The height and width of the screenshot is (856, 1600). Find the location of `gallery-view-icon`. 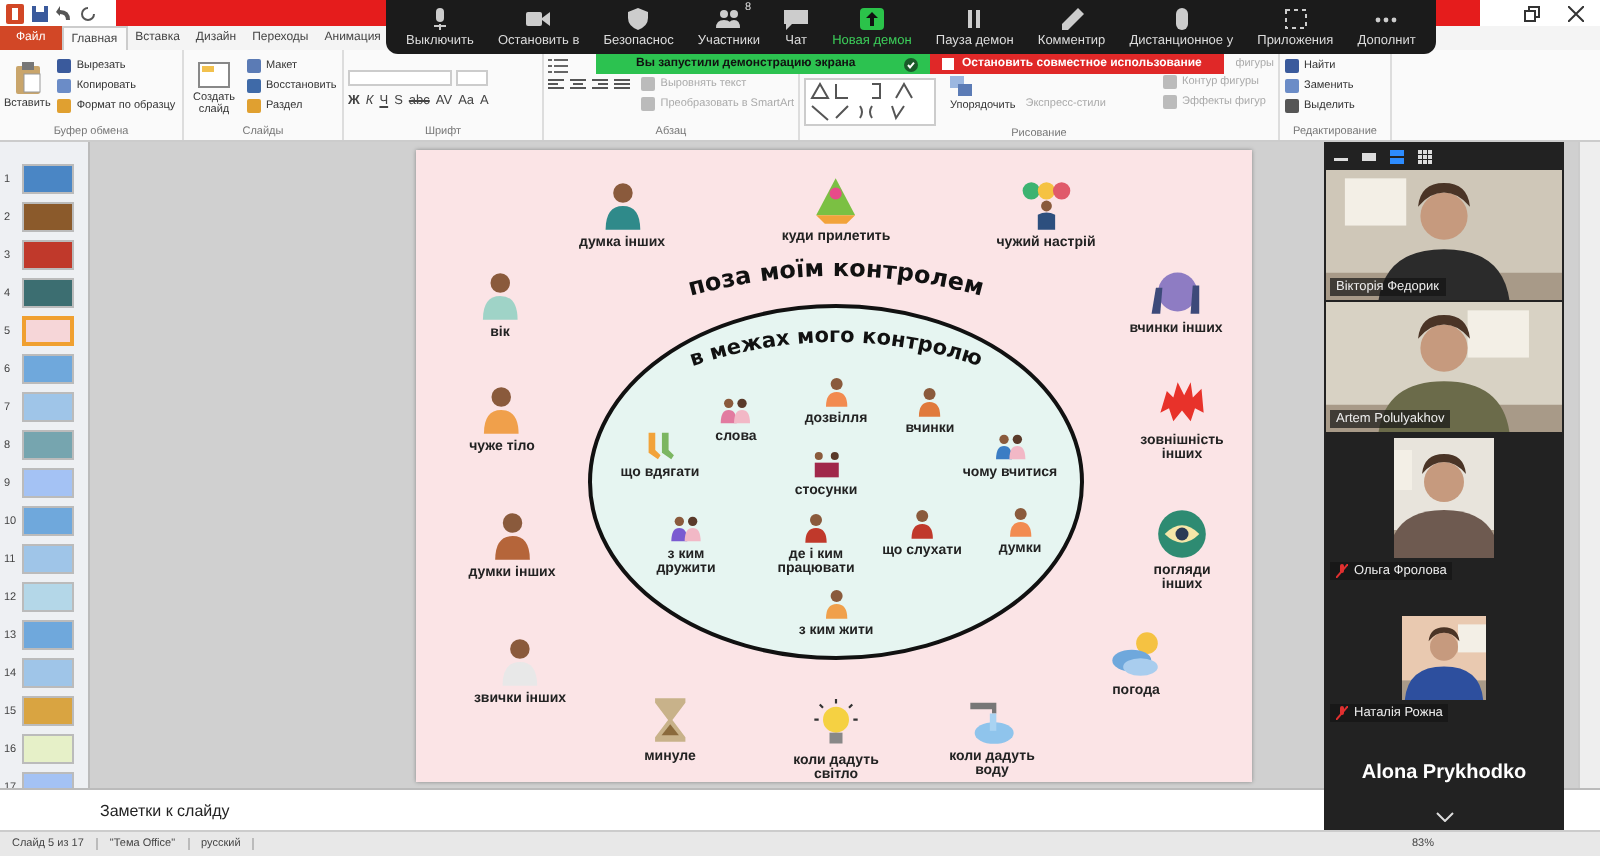

gallery-view-icon is located at coordinates (1425, 156).